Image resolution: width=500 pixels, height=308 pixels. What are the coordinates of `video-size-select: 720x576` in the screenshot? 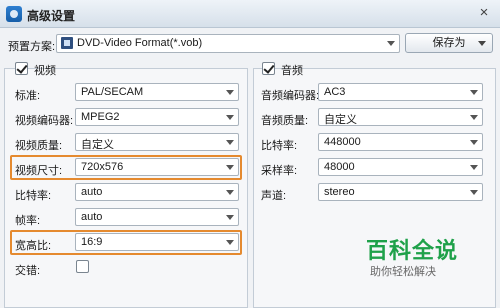 It's located at (157, 167).